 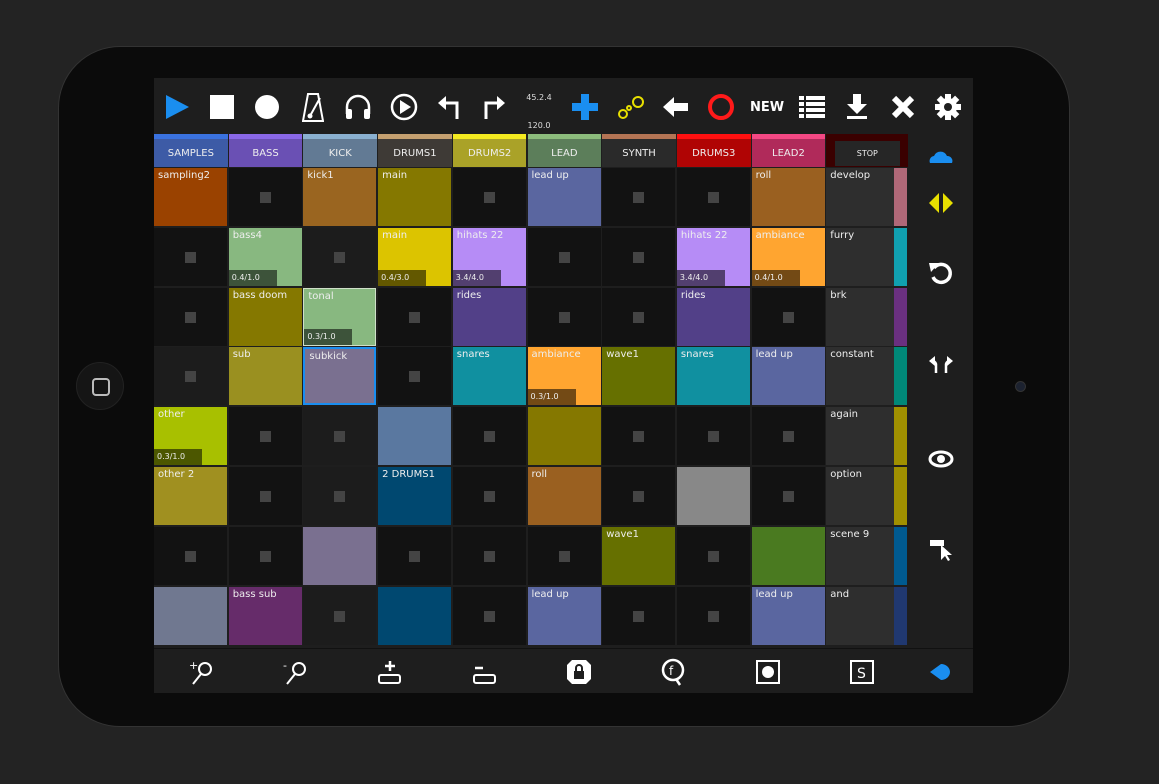 What do you see at coordinates (415, 150) in the screenshot?
I see `track-header-drums1: DRUMS1` at bounding box center [415, 150].